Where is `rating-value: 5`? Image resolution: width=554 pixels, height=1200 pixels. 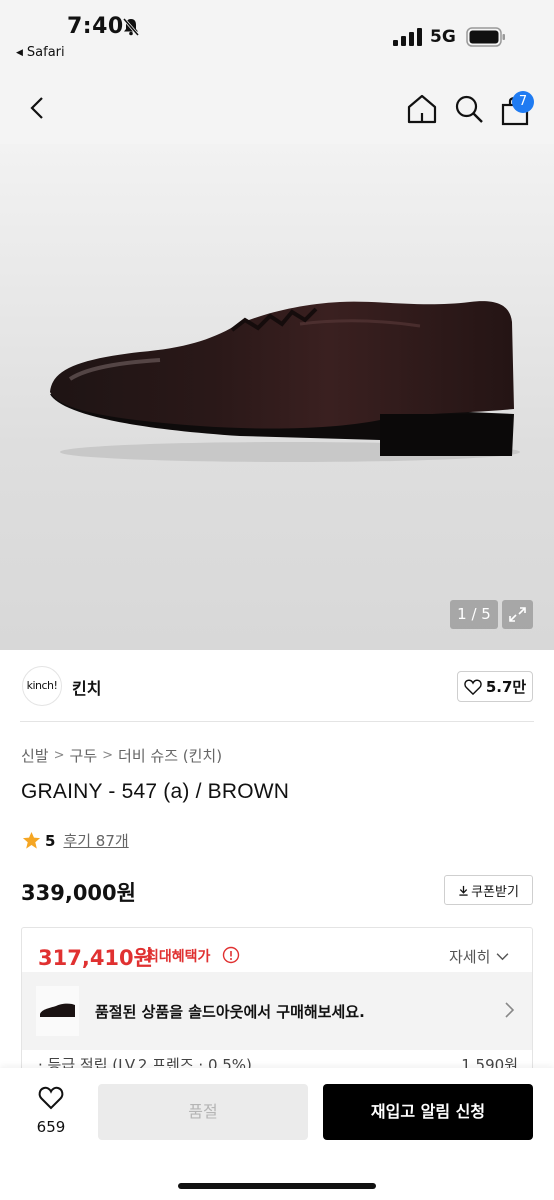
rating-value: 5 is located at coordinates (50, 840).